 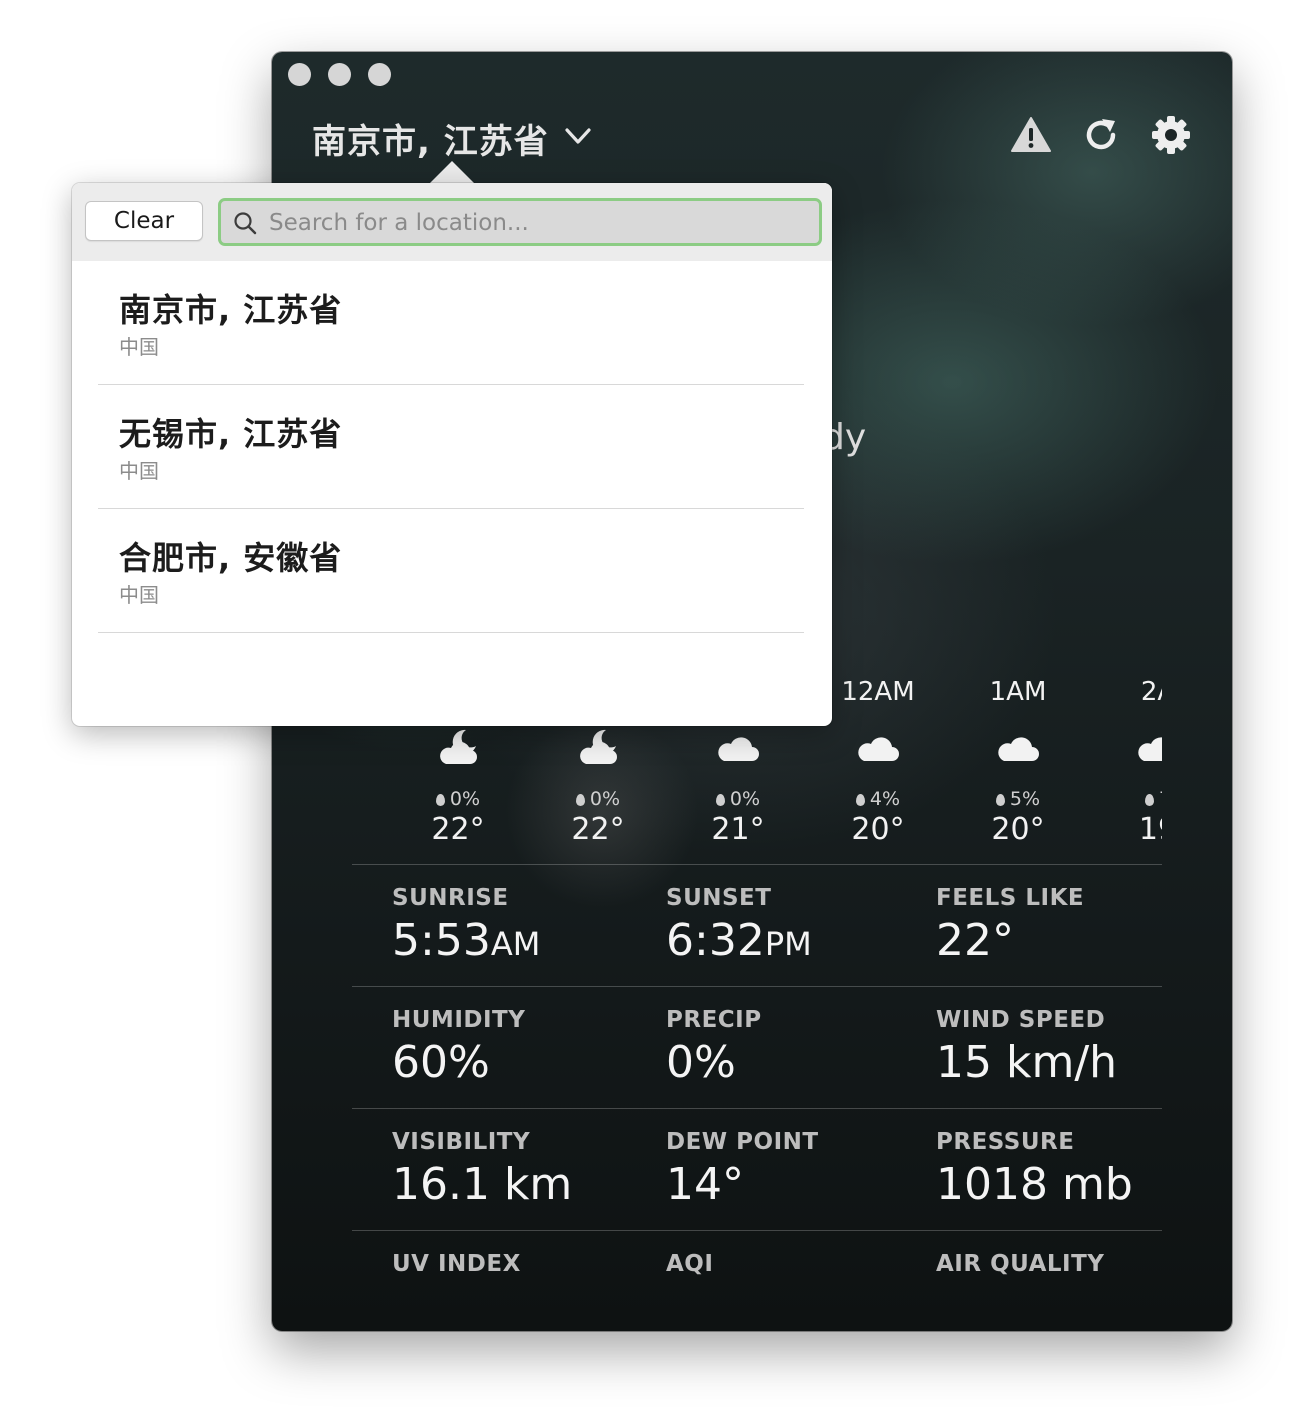 What do you see at coordinates (578, 135) in the screenshot?
I see `chevron-down-icon` at bounding box center [578, 135].